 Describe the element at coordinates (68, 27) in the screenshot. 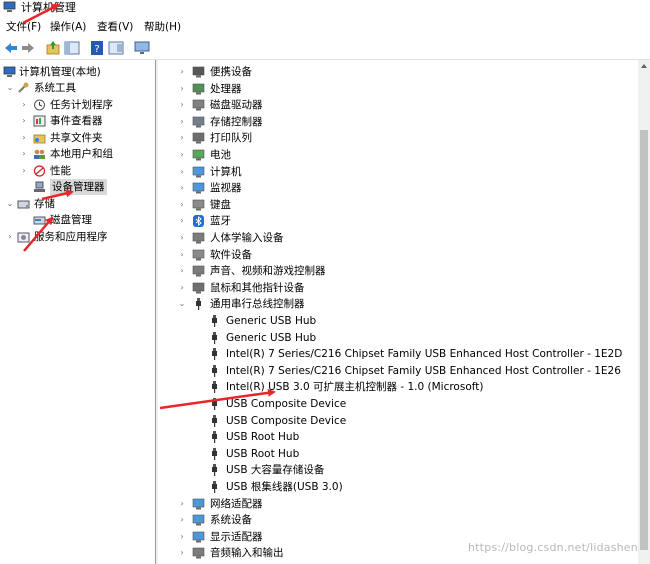

I see `menu-action: 操作(A)` at that location.